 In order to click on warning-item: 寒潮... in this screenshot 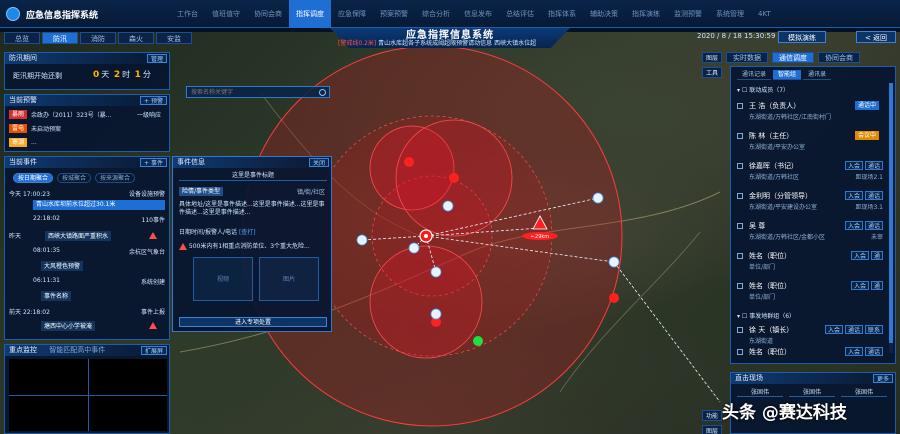, I will do `click(87, 142)`.